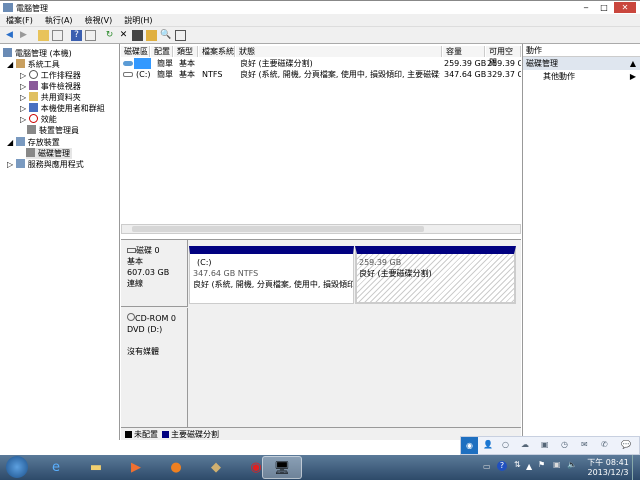 The height and width of the screenshot is (480, 640). Describe the element at coordinates (488, 444) in the screenshot. I see `contact-icon: 👤` at that location.